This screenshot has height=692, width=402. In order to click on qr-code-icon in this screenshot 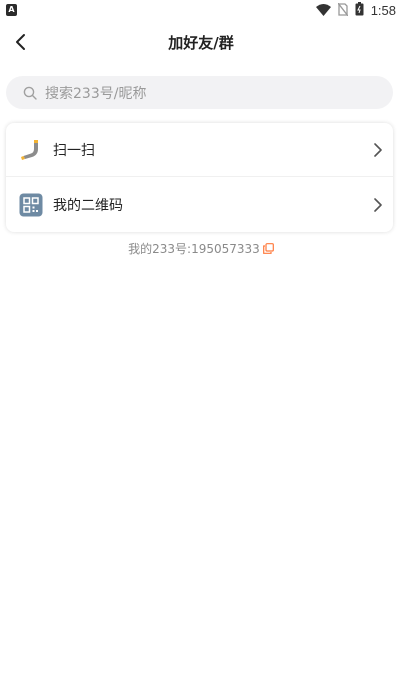, I will do `click(31, 205)`.